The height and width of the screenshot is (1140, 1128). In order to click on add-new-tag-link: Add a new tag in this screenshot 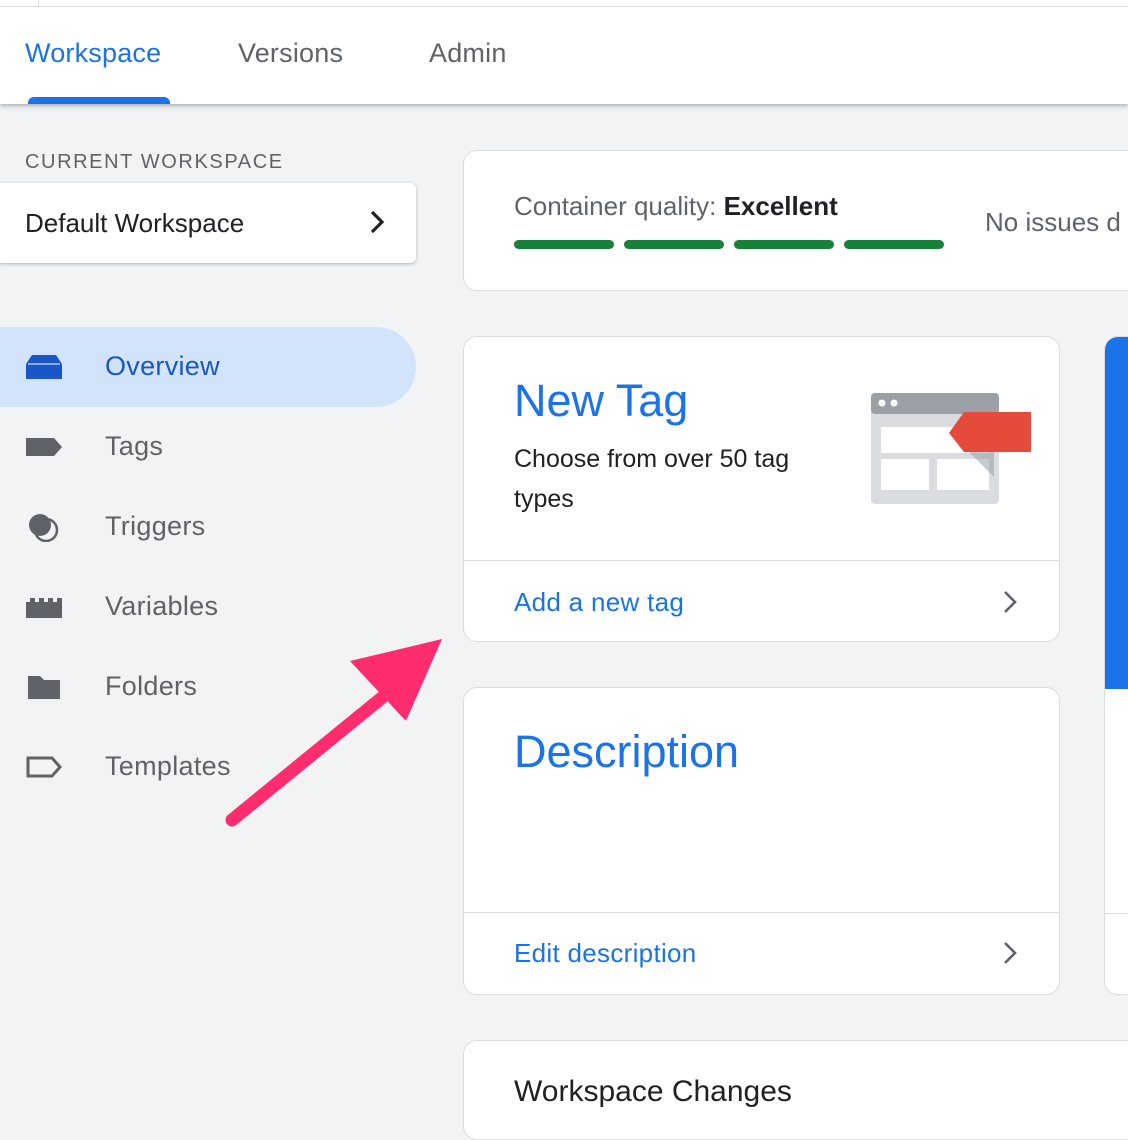, I will do `click(599, 602)`.